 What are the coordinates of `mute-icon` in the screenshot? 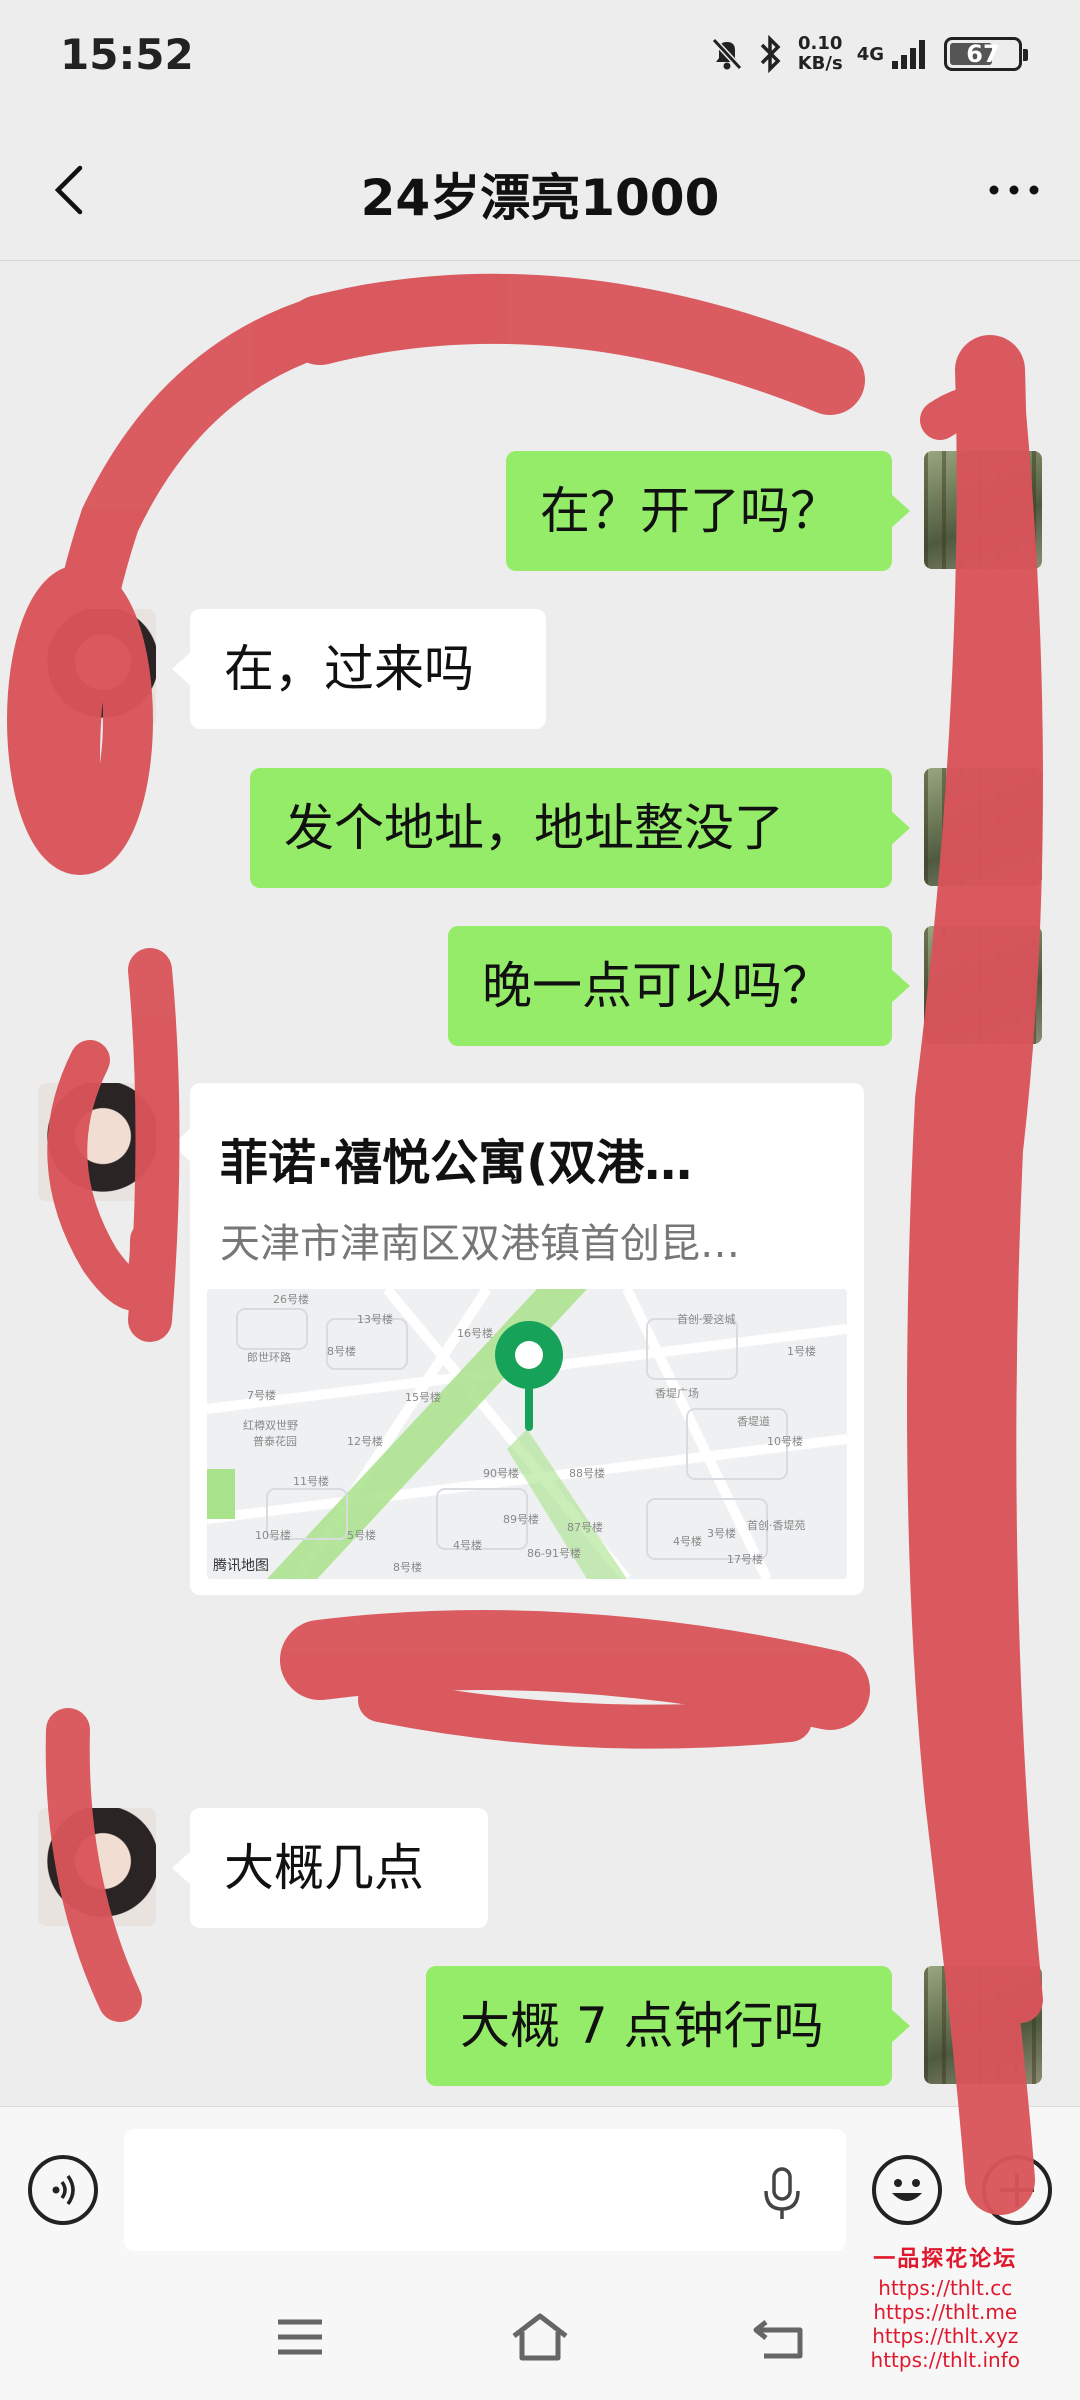 It's located at (727, 54).